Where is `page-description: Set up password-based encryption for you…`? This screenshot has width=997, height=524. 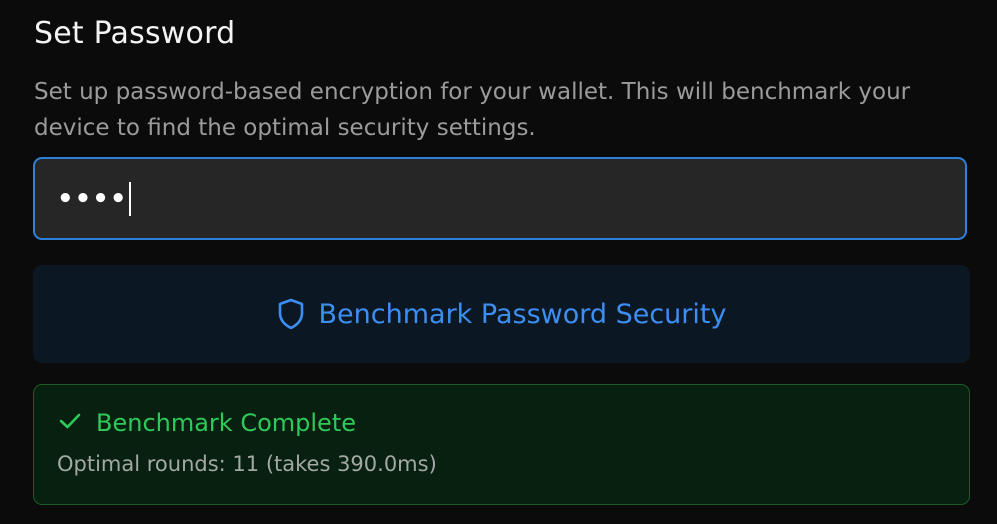
page-description: Set up password-based encryption for you… is located at coordinates (472, 110).